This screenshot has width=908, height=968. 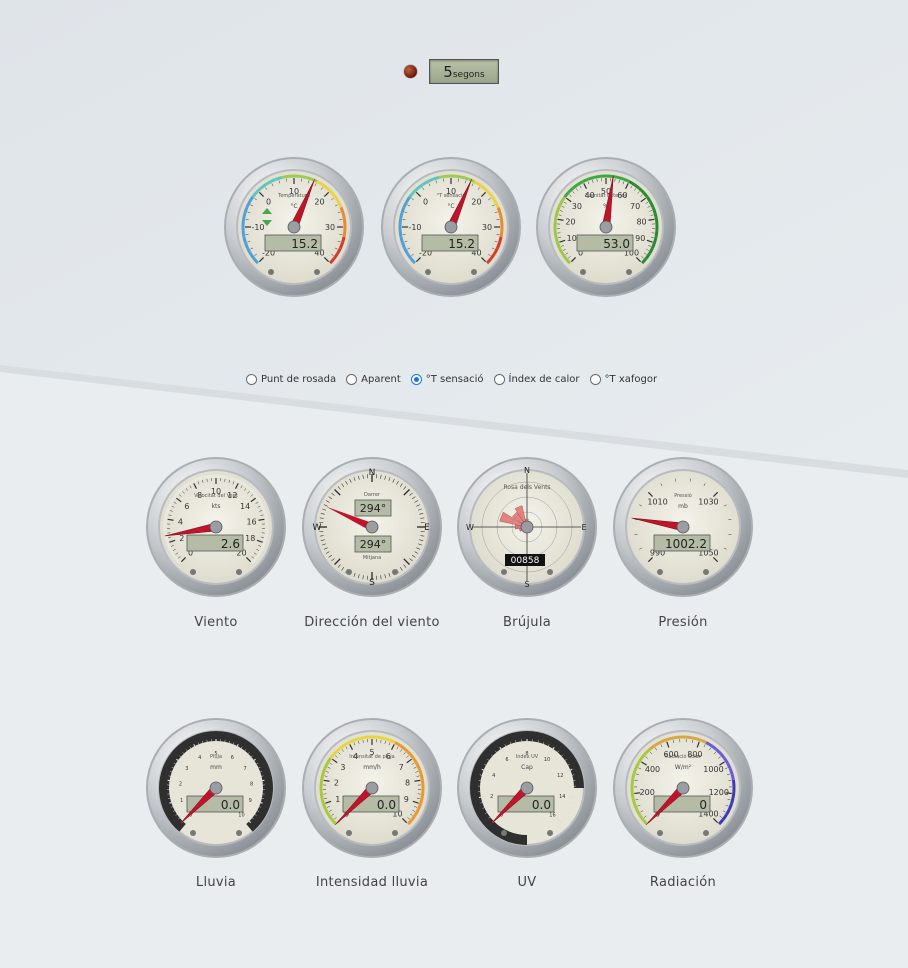 What do you see at coordinates (304, 244) in the screenshot?
I see `lcd-value: 15.2` at bounding box center [304, 244].